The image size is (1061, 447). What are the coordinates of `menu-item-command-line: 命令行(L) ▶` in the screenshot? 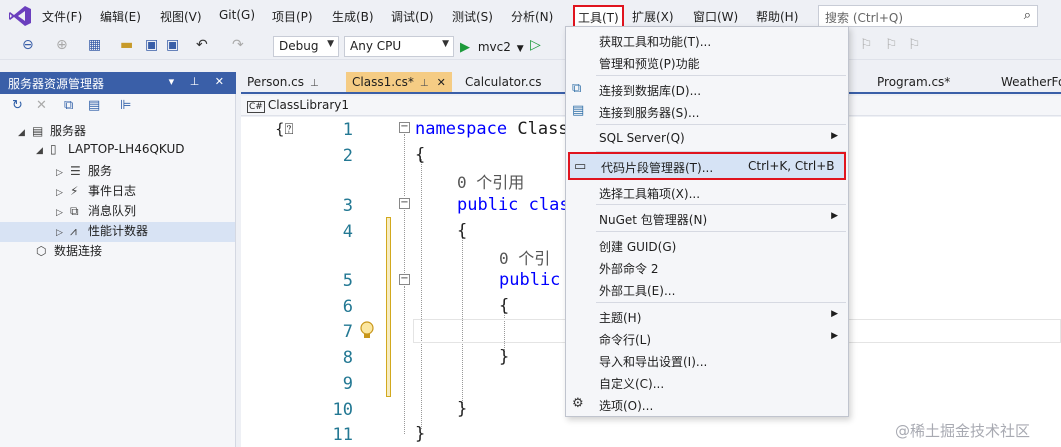 It's located at (707, 338).